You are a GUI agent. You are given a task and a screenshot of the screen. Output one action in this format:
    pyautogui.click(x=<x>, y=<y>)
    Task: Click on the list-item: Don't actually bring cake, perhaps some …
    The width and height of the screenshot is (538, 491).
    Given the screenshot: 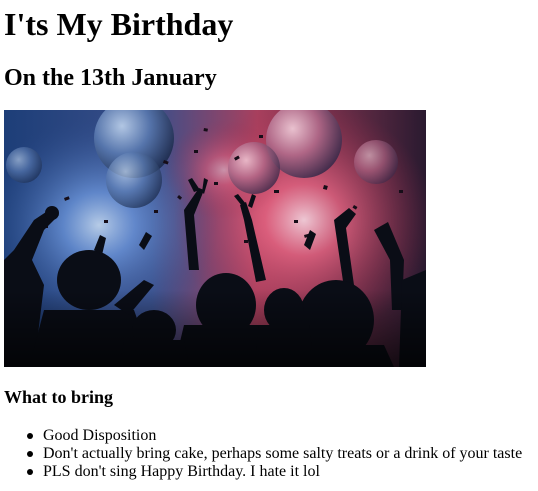 What is the action you would take?
    pyautogui.click(x=271, y=454)
    